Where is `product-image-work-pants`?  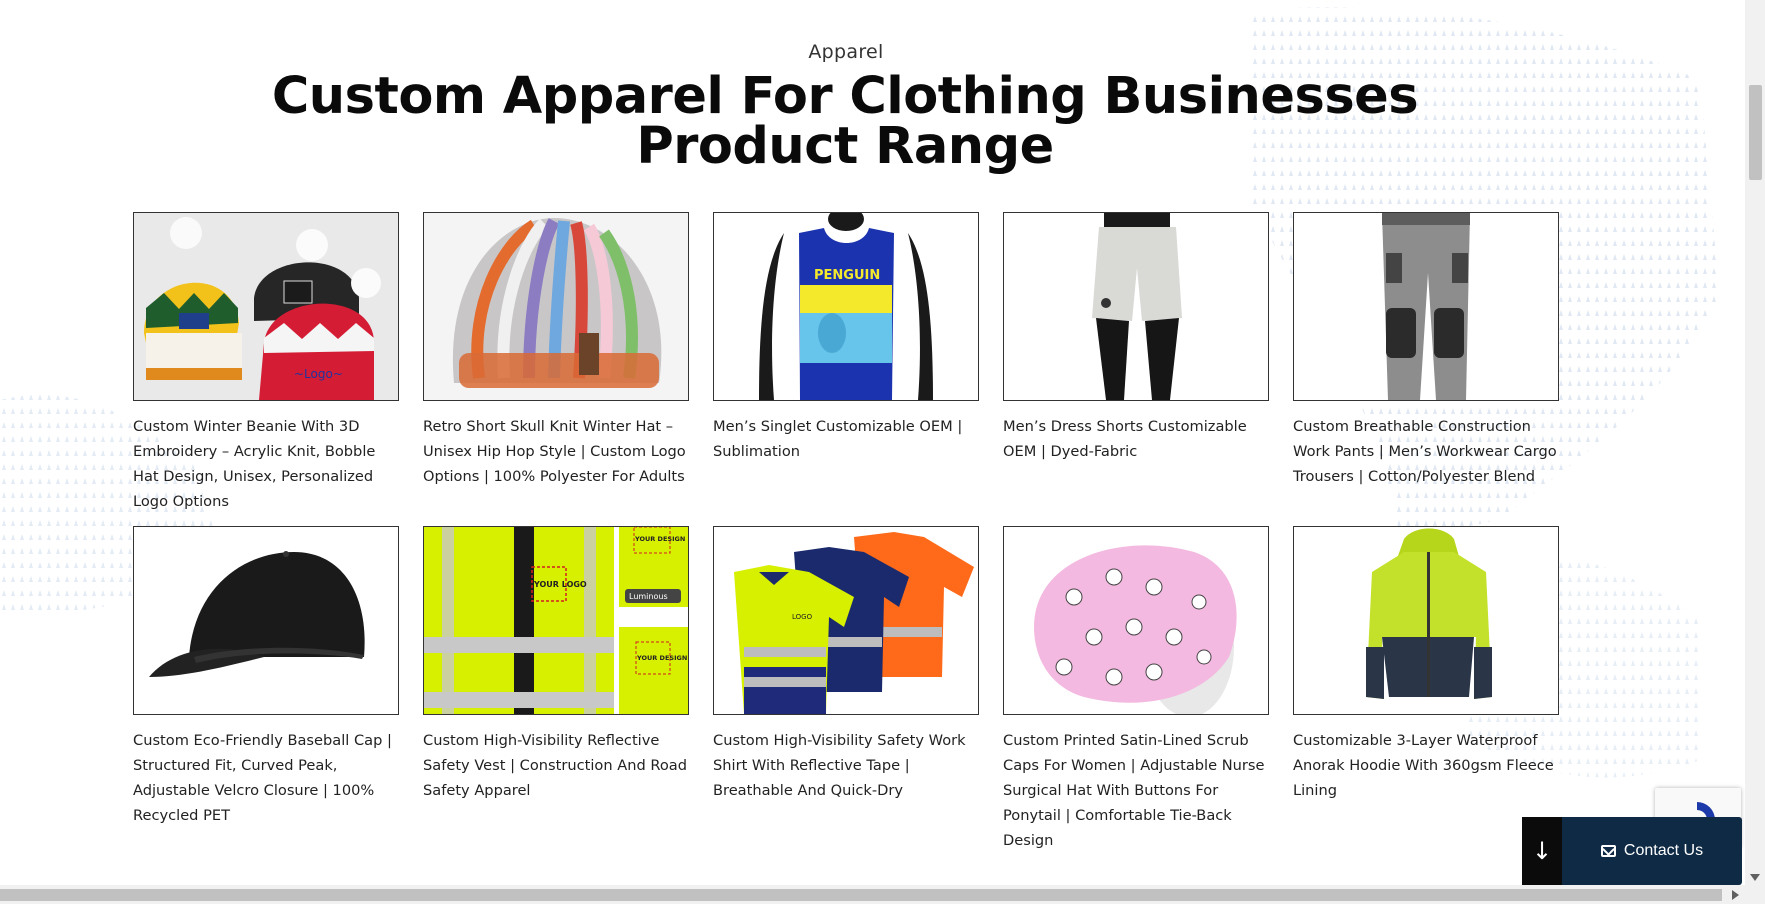 product-image-work-pants is located at coordinates (1426, 306).